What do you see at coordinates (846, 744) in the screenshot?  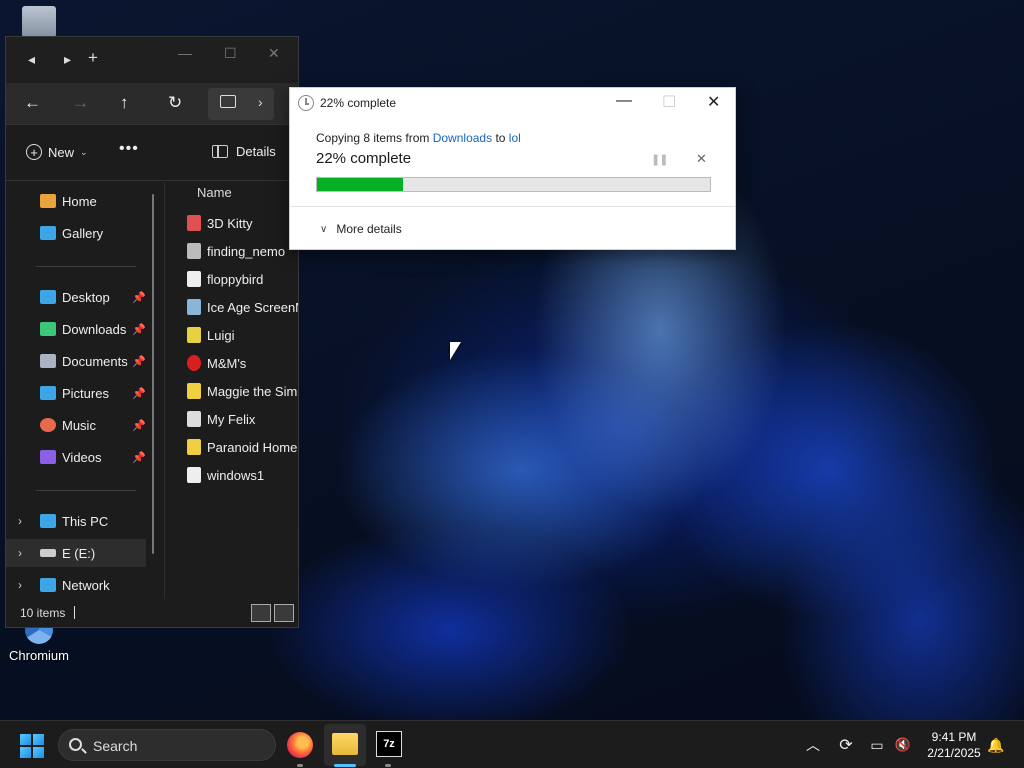 I see `update-icon: ⟳` at bounding box center [846, 744].